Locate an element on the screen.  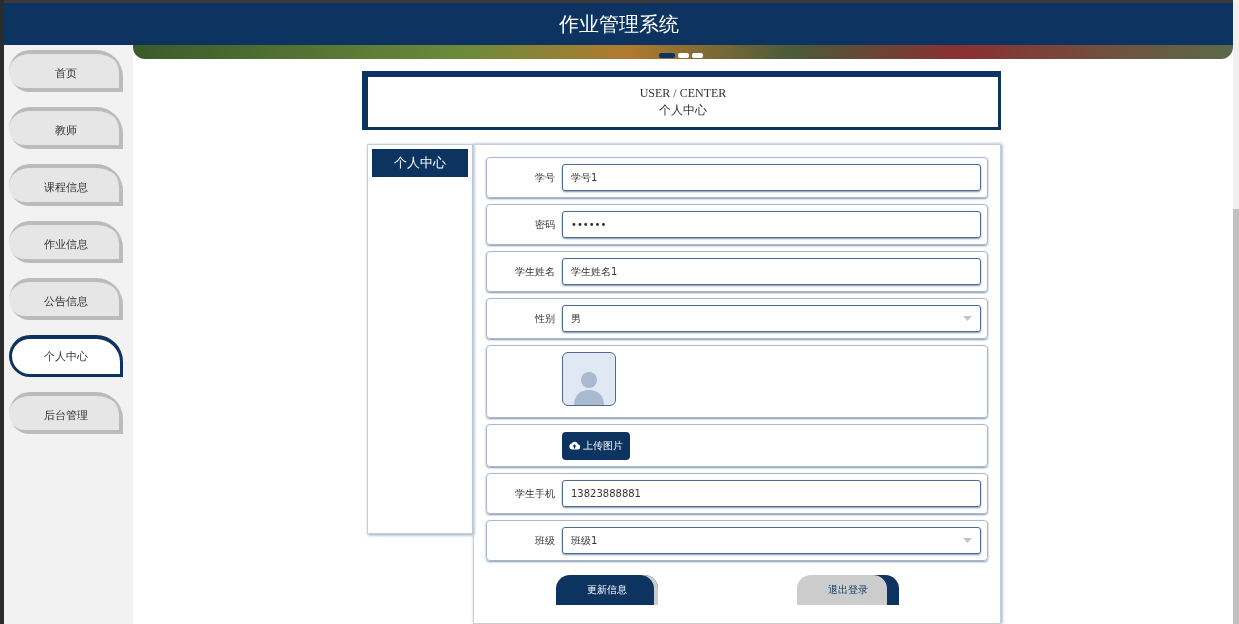
sidebar-item: 课程信息 is located at coordinates (66, 185).